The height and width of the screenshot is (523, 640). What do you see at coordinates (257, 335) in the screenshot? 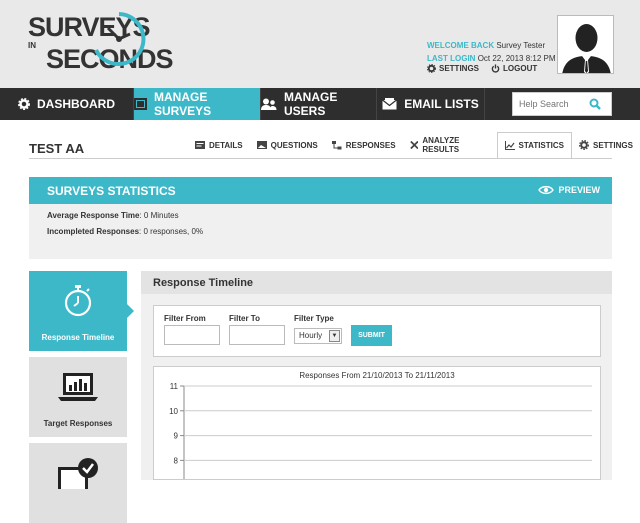
I see `filter-to-input` at bounding box center [257, 335].